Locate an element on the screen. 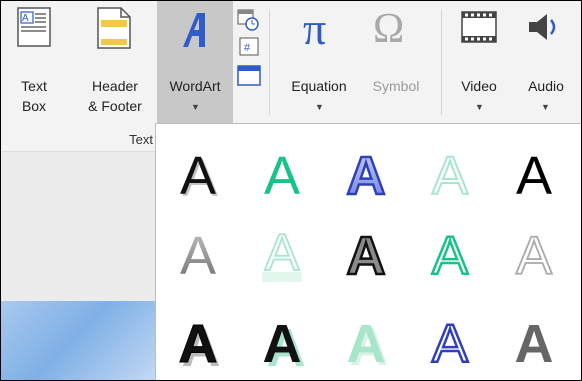 Image resolution: width=582 pixels, height=381 pixels. wordart-style-teal-solid: A is located at coordinates (282, 176).